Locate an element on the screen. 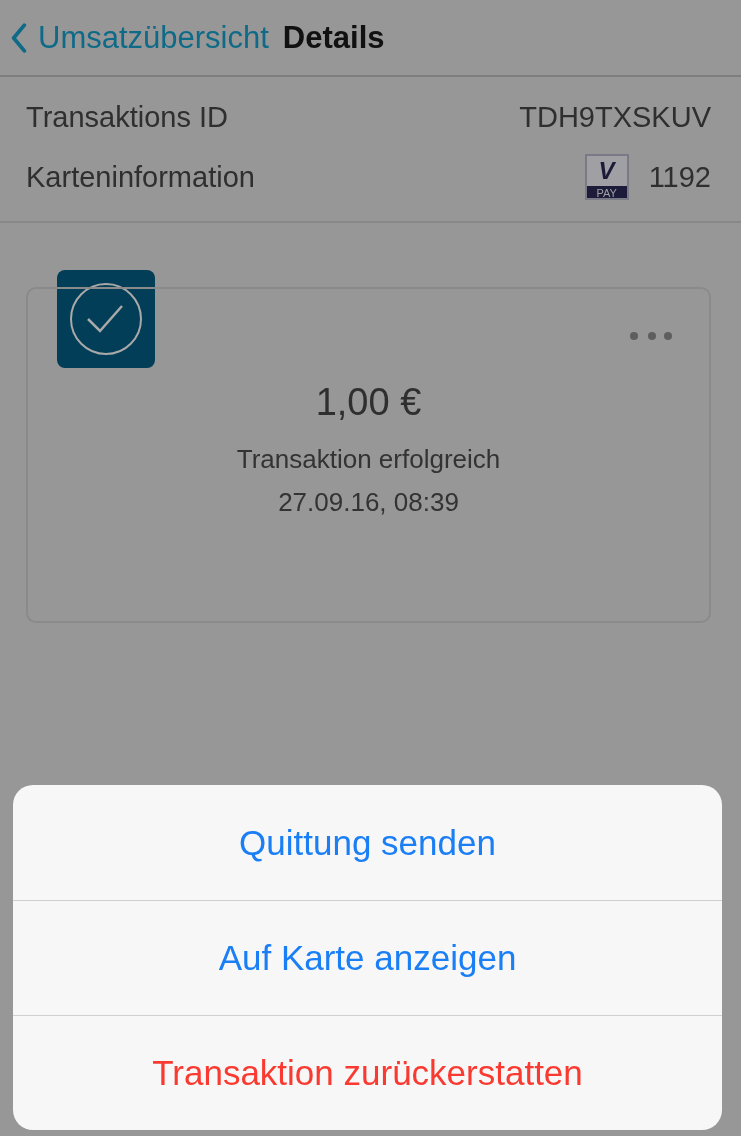  status-text: Transaktion erfolgreich is located at coordinates (368, 459).